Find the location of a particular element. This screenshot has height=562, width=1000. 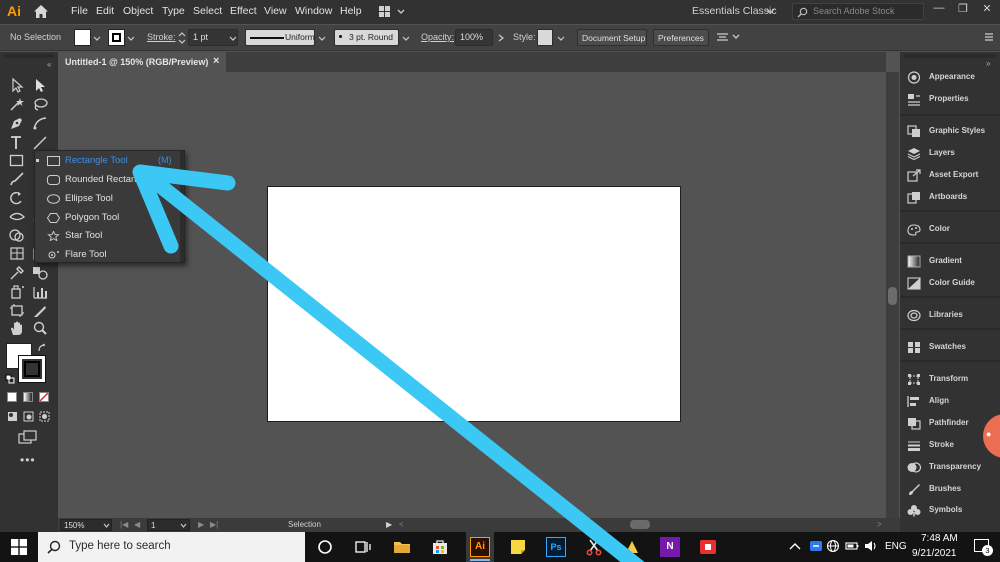

document-setup-button: Document Setup is located at coordinates (612, 37).